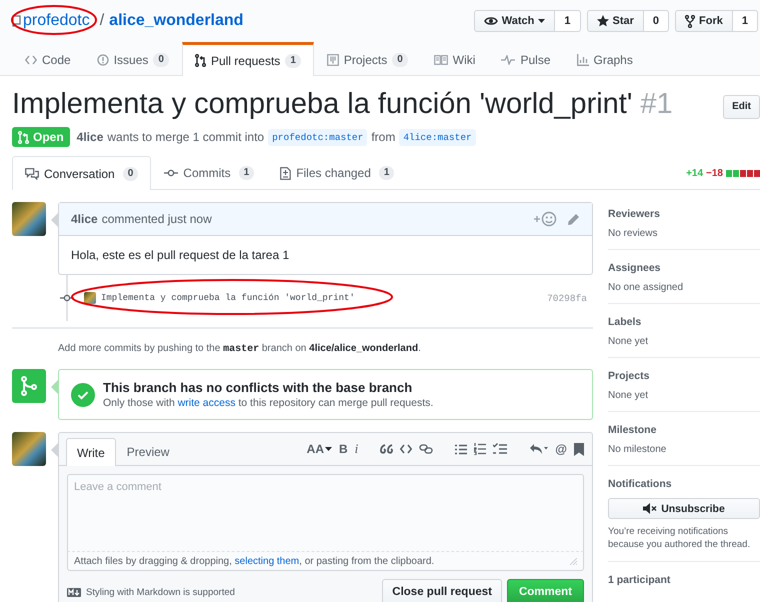  I want to click on commit-message: Implementa y comprueba la función 'world_print', so click(228, 298).